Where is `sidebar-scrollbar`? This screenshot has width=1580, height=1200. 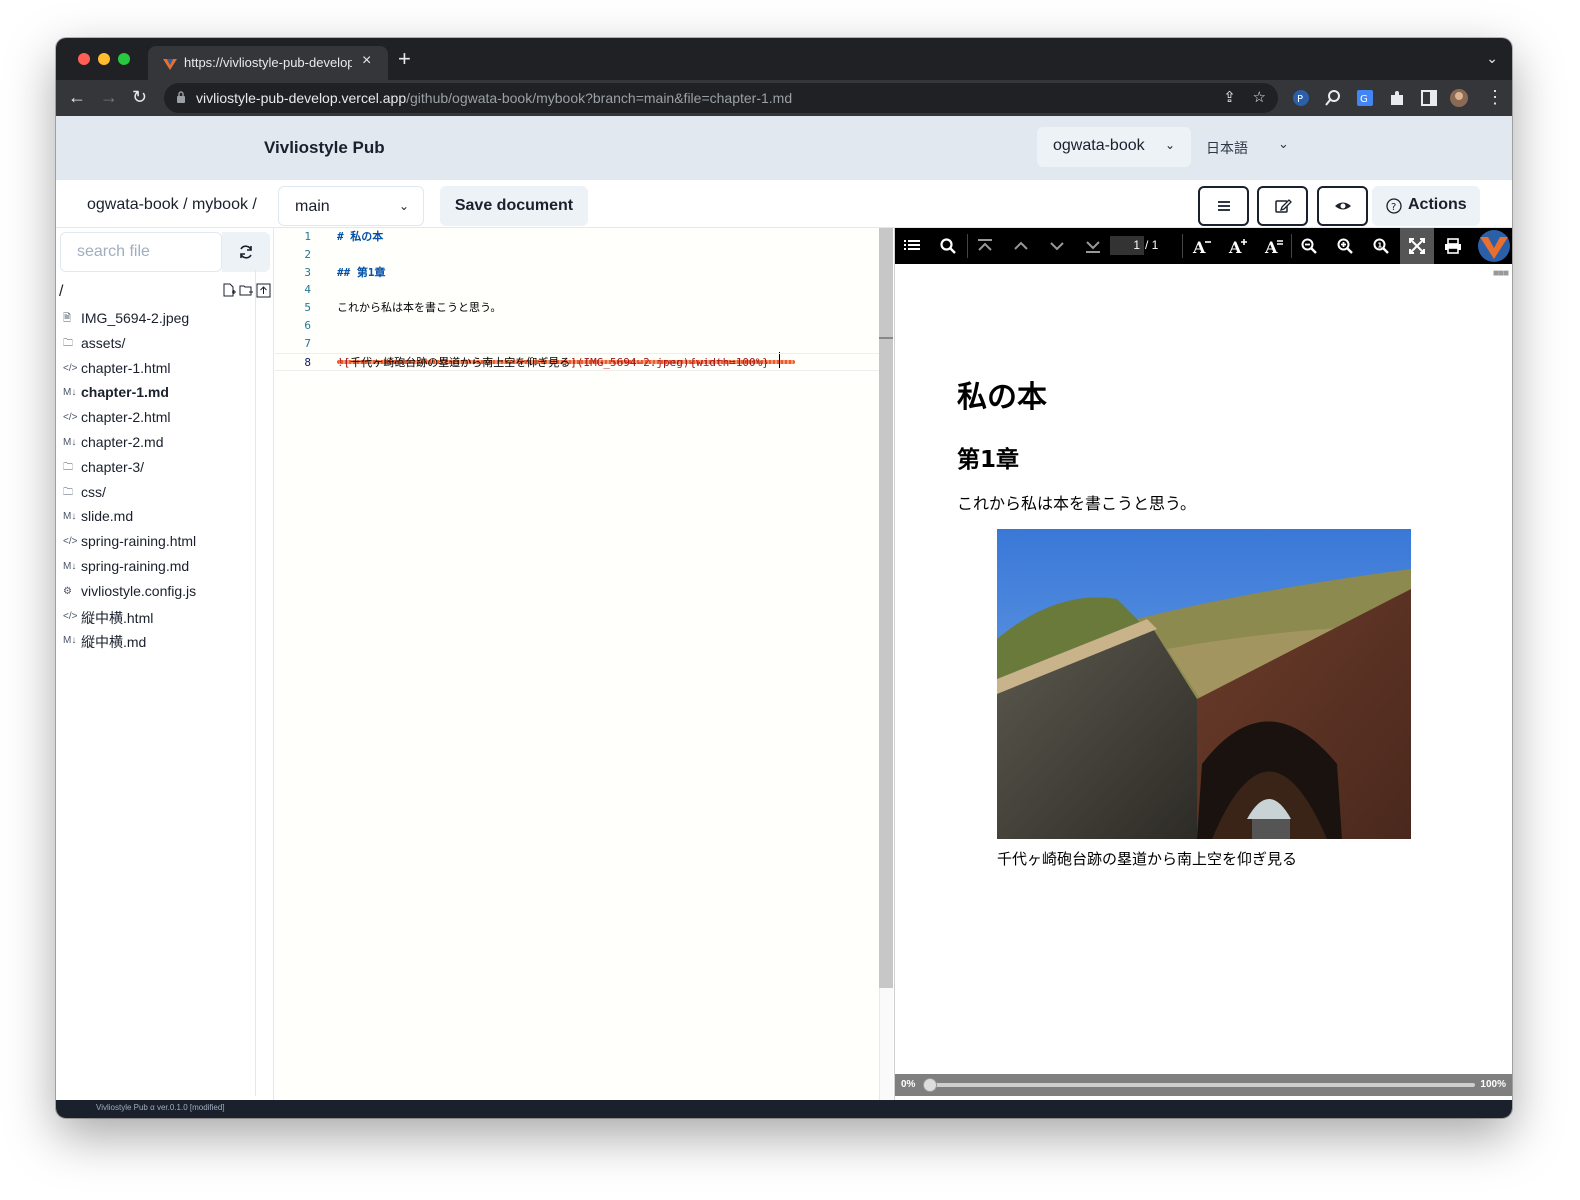
sidebar-scrollbar is located at coordinates (255, 683).